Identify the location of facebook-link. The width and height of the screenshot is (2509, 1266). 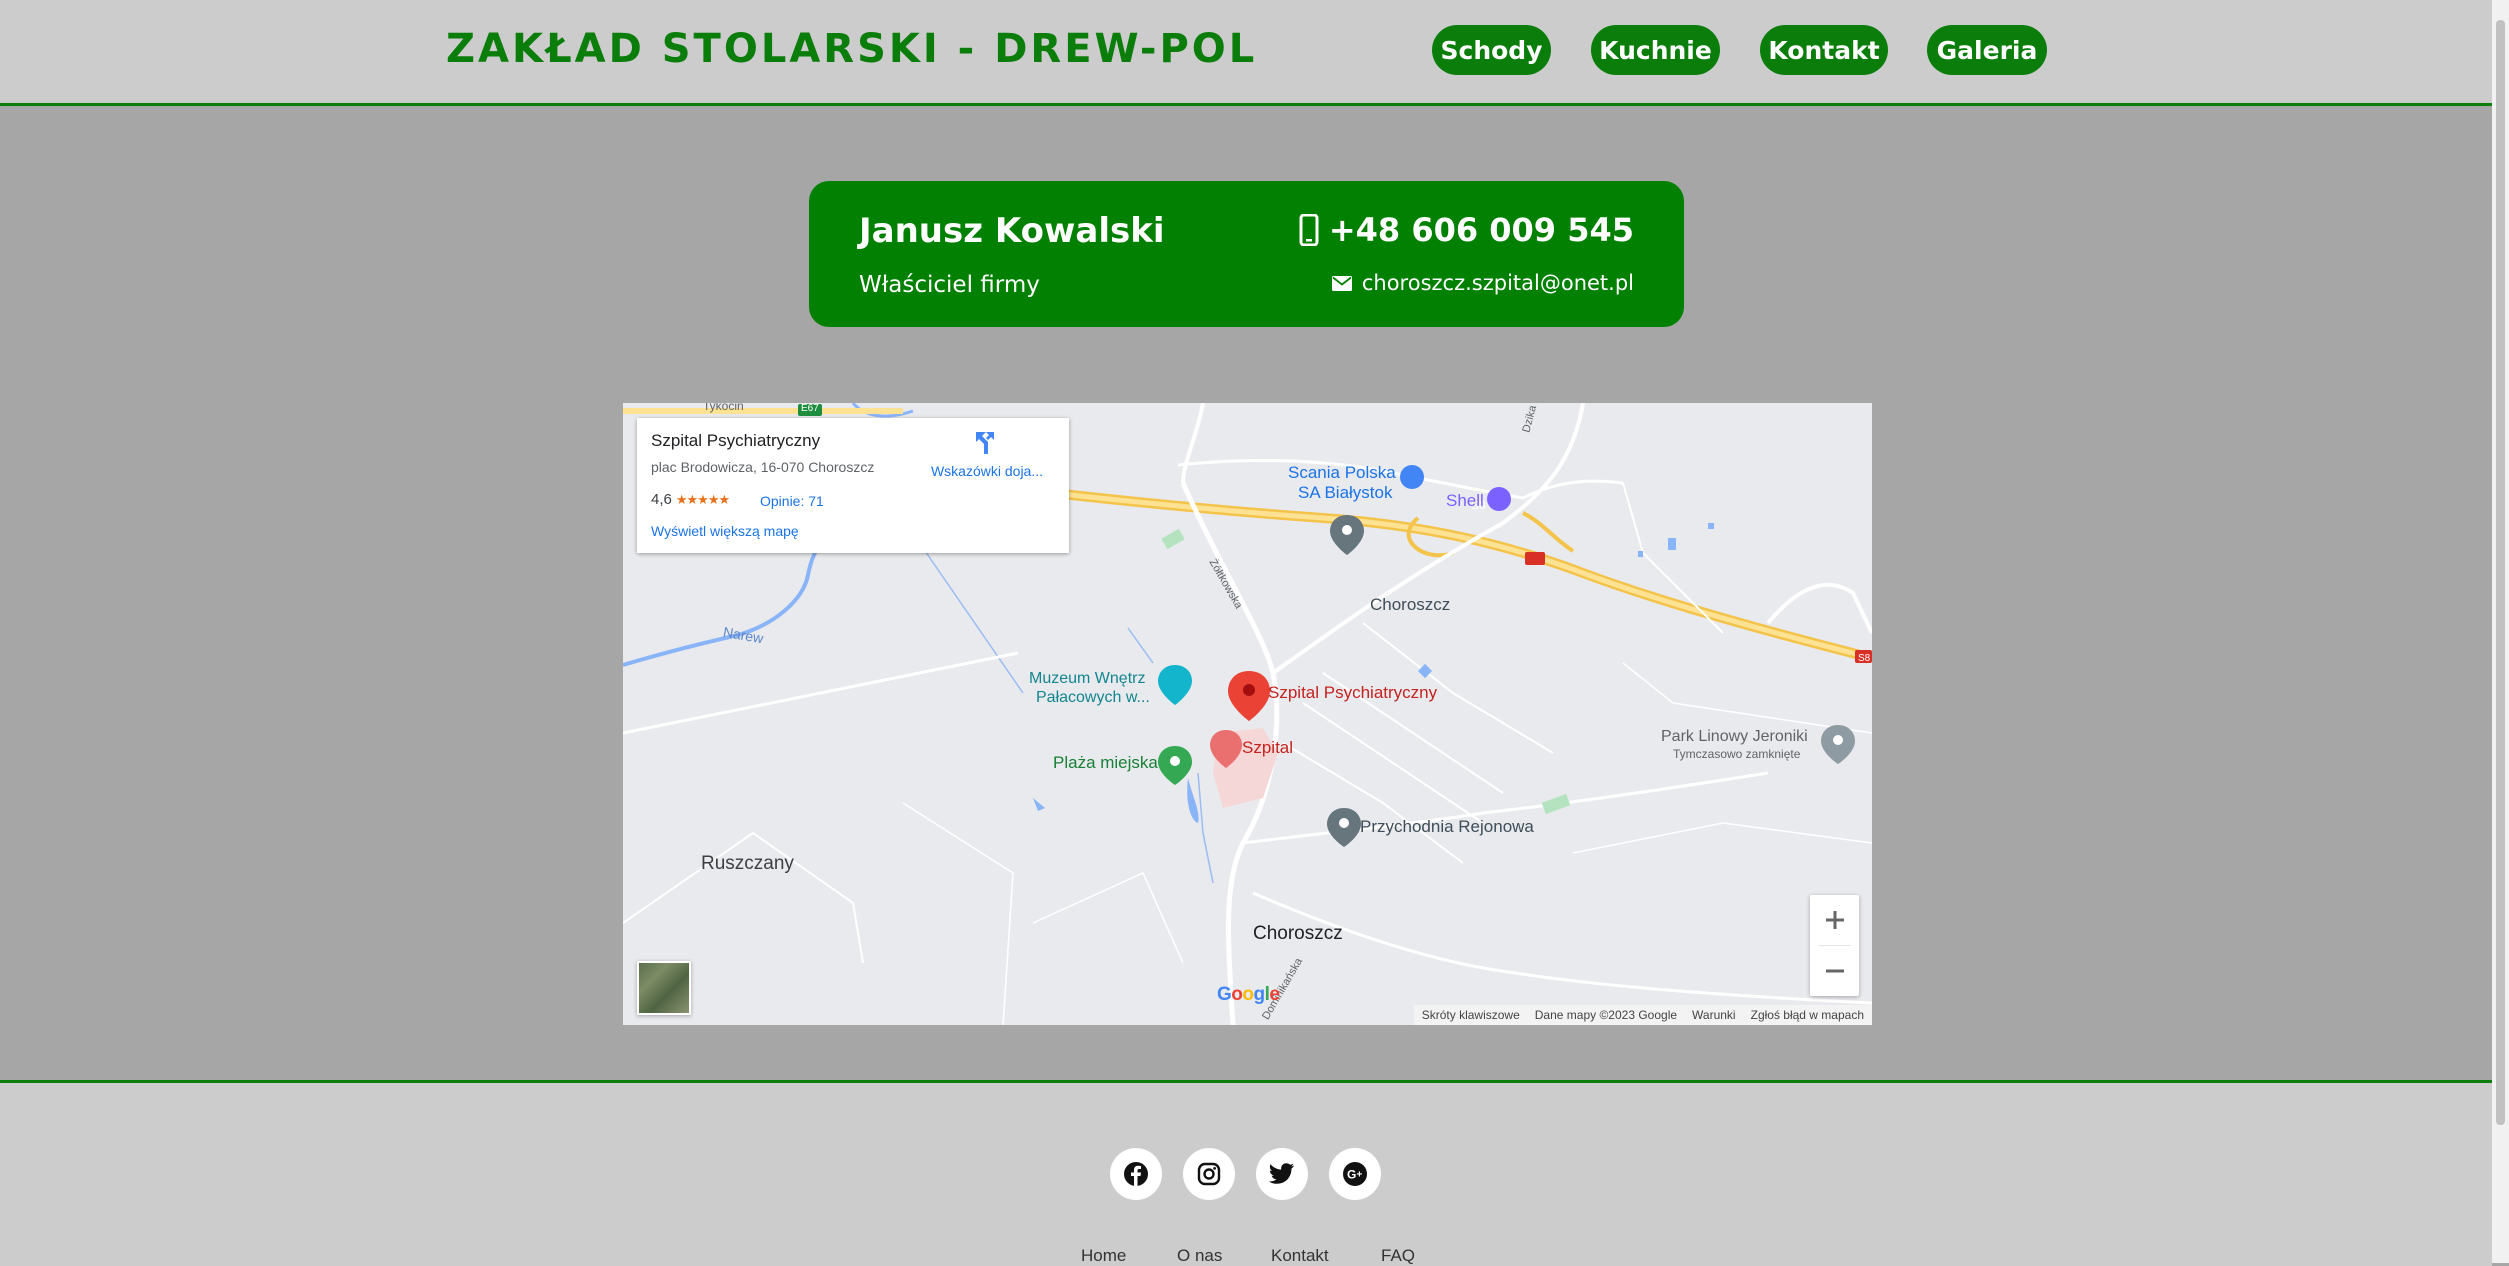
(1136, 1174).